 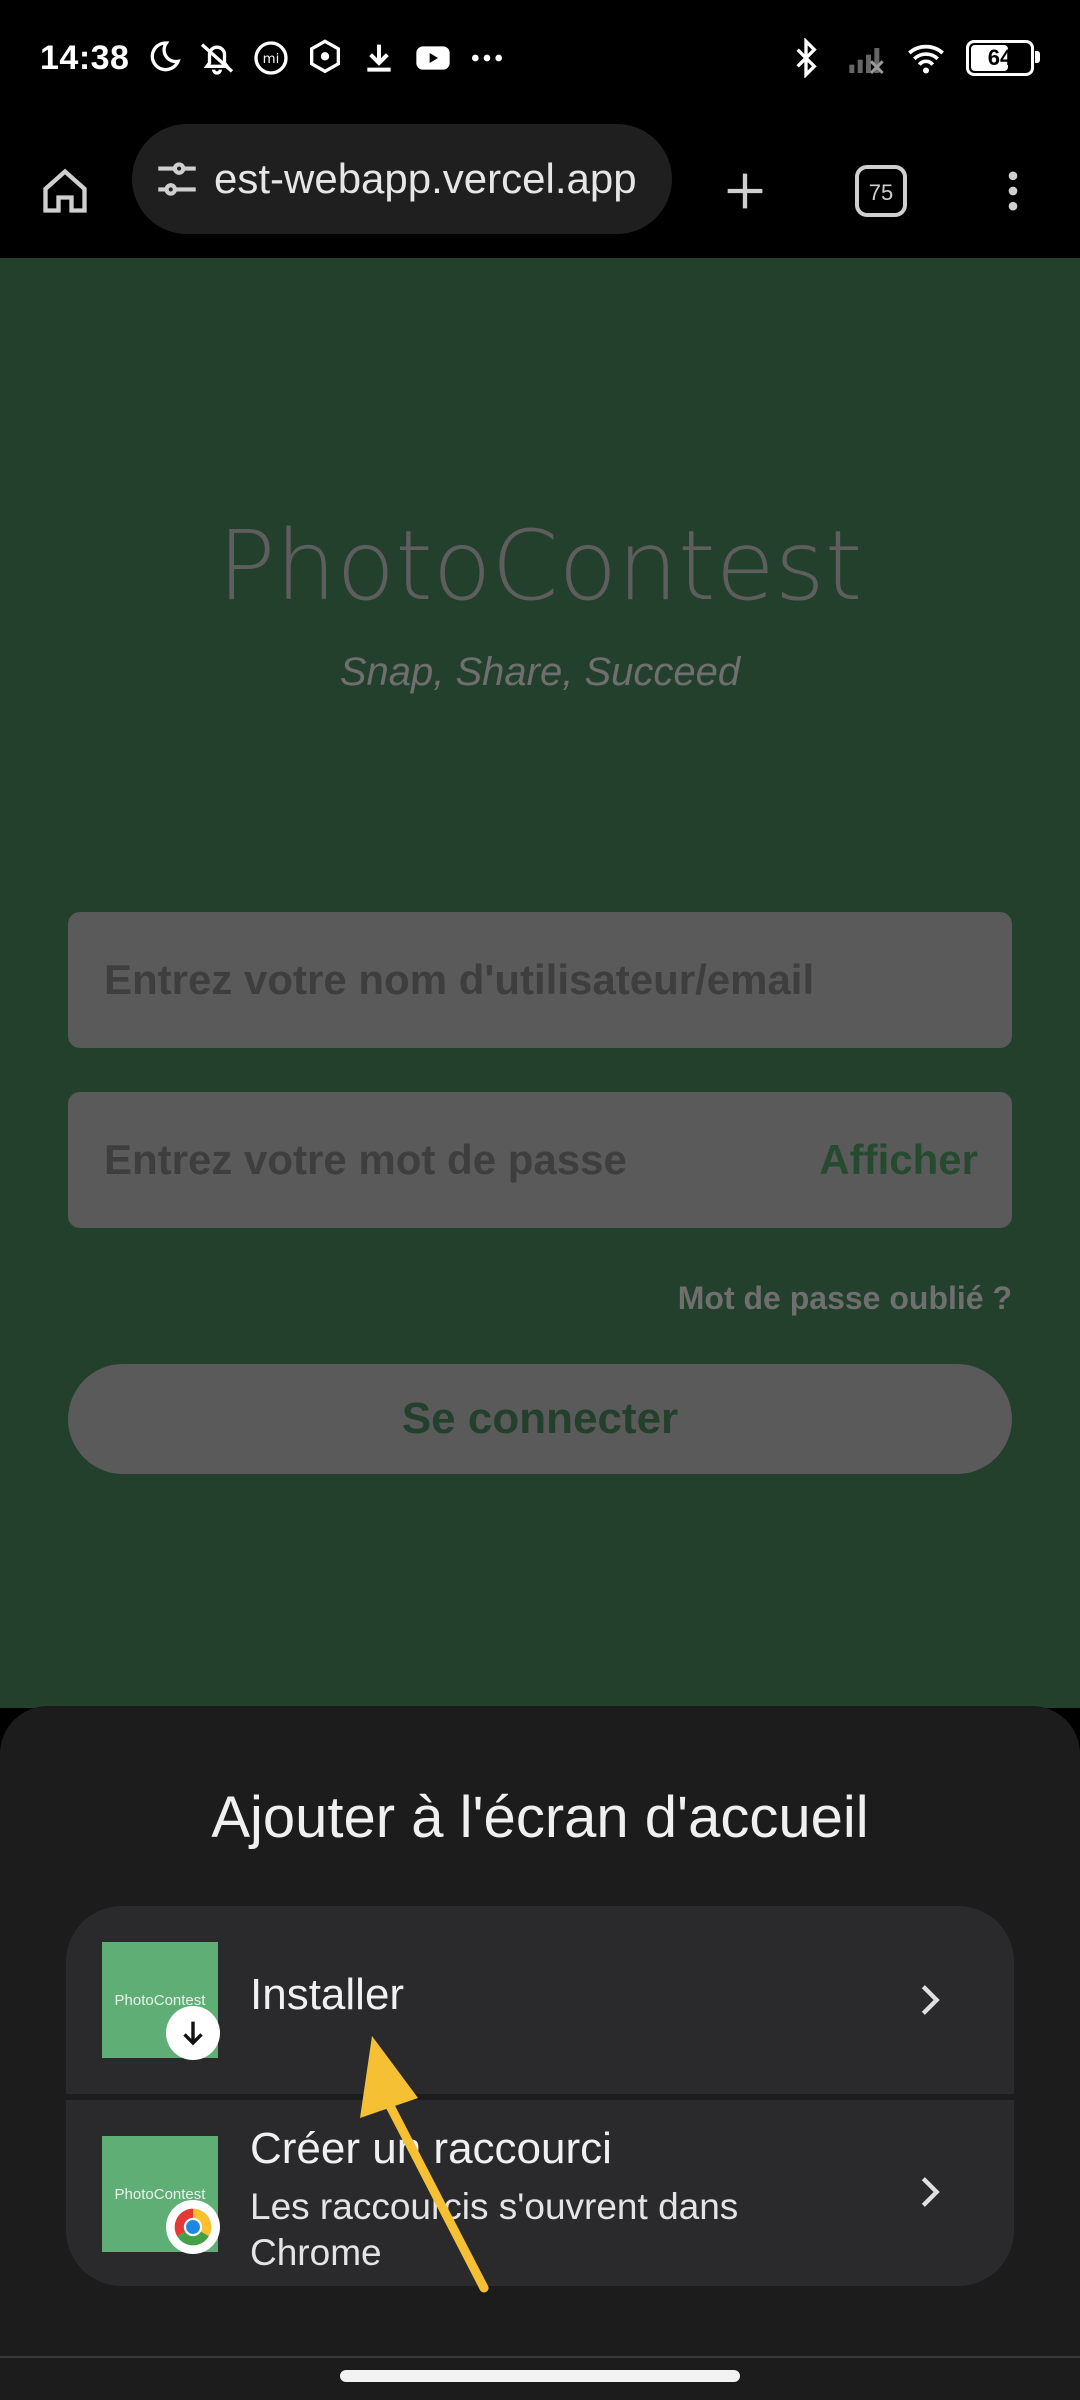 What do you see at coordinates (540, 1419) in the screenshot?
I see `login-button: Se connecter` at bounding box center [540, 1419].